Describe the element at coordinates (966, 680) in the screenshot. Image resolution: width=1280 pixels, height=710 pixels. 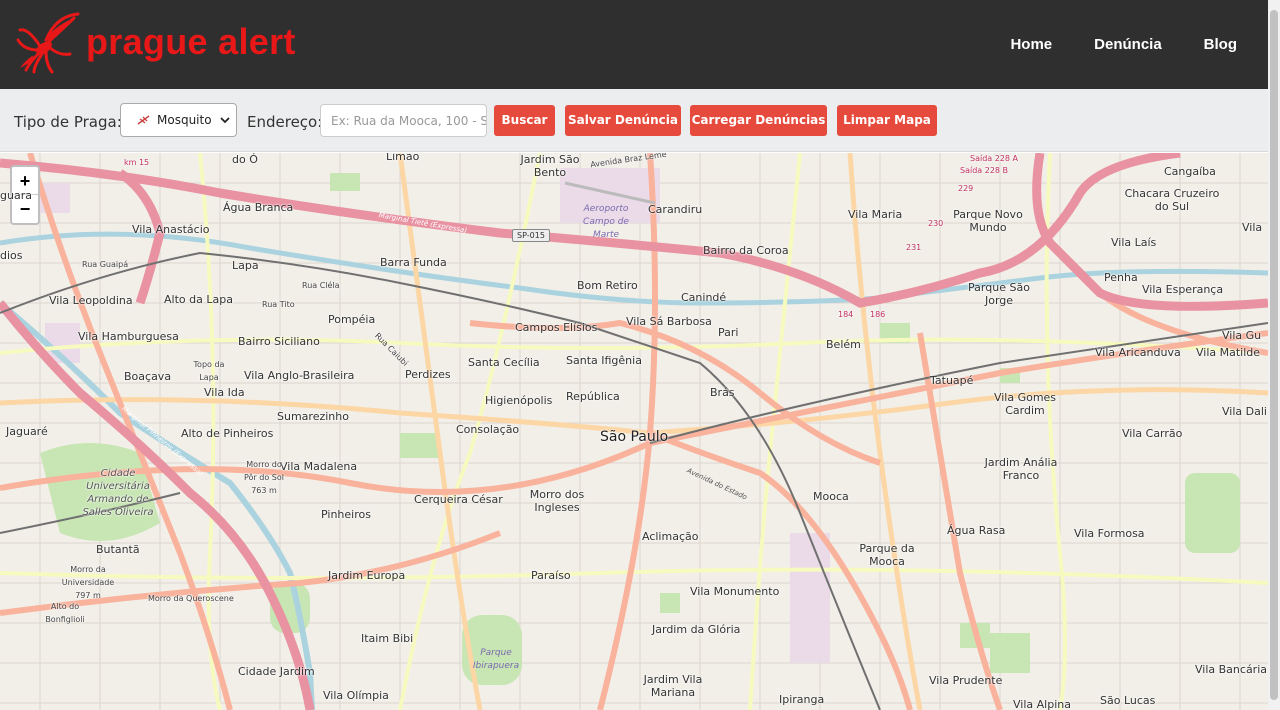
I see `map-label: Vila Prudente` at that location.